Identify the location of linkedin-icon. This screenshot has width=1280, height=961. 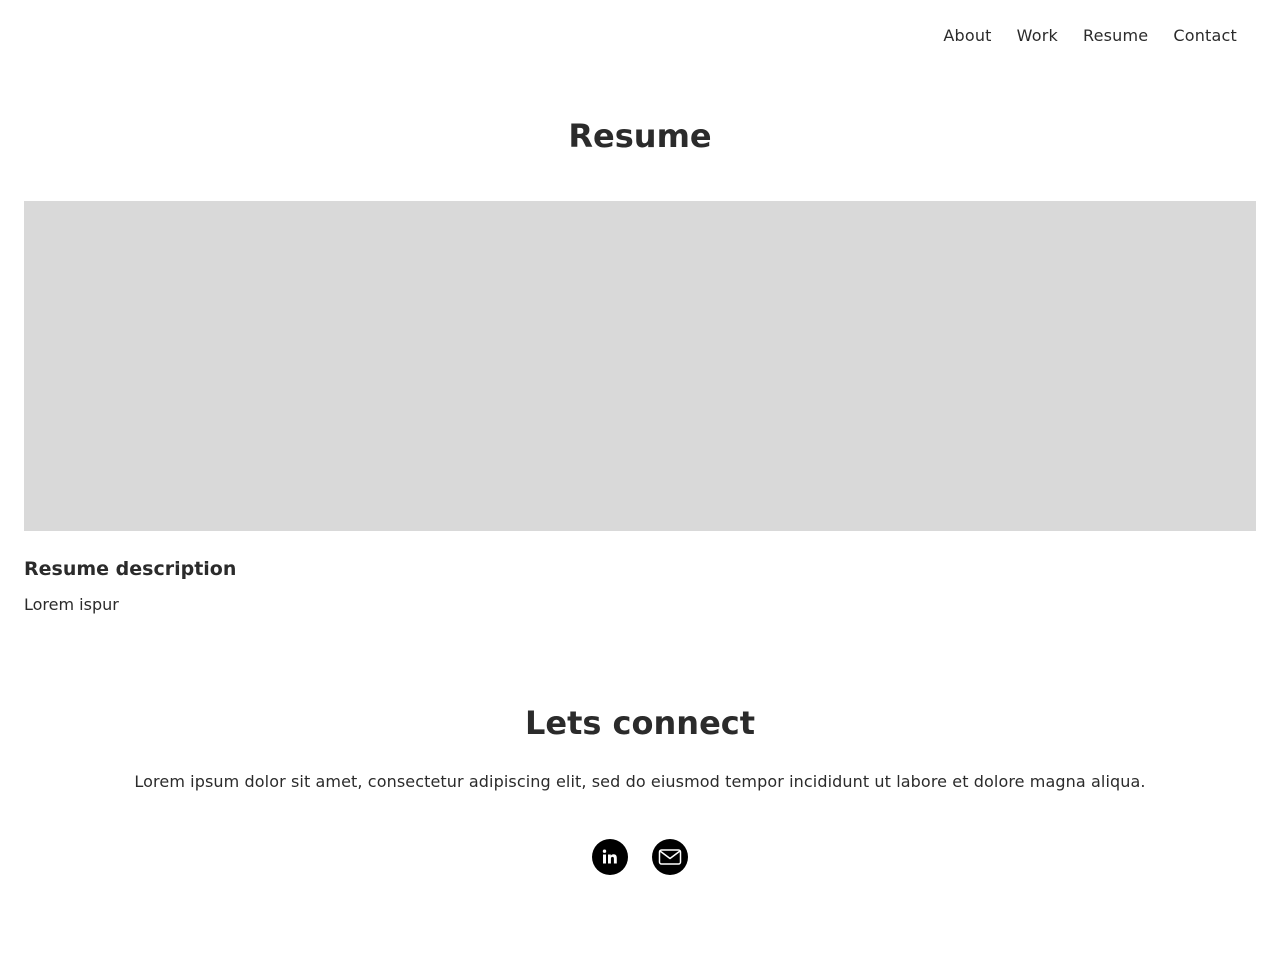
(609, 856).